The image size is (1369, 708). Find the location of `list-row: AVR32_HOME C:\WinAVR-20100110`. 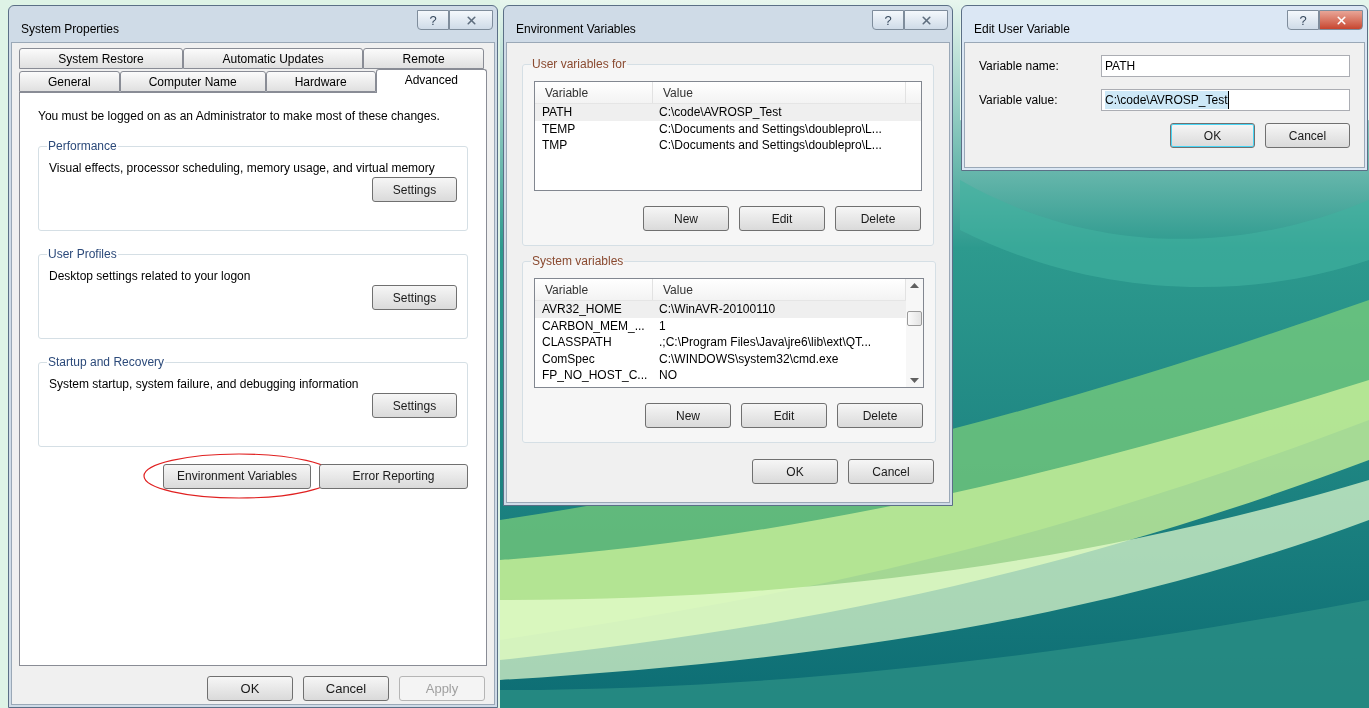

list-row: AVR32_HOME C:\WinAVR-20100110 is located at coordinates (720, 309).